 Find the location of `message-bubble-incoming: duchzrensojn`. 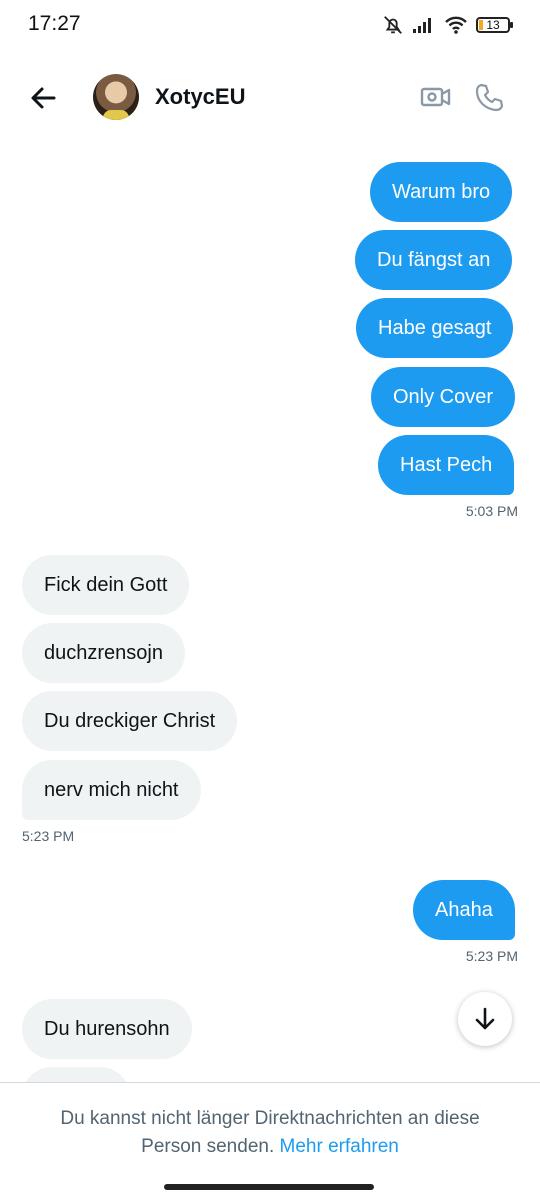

message-bubble-incoming: duchzrensojn is located at coordinates (103, 653).